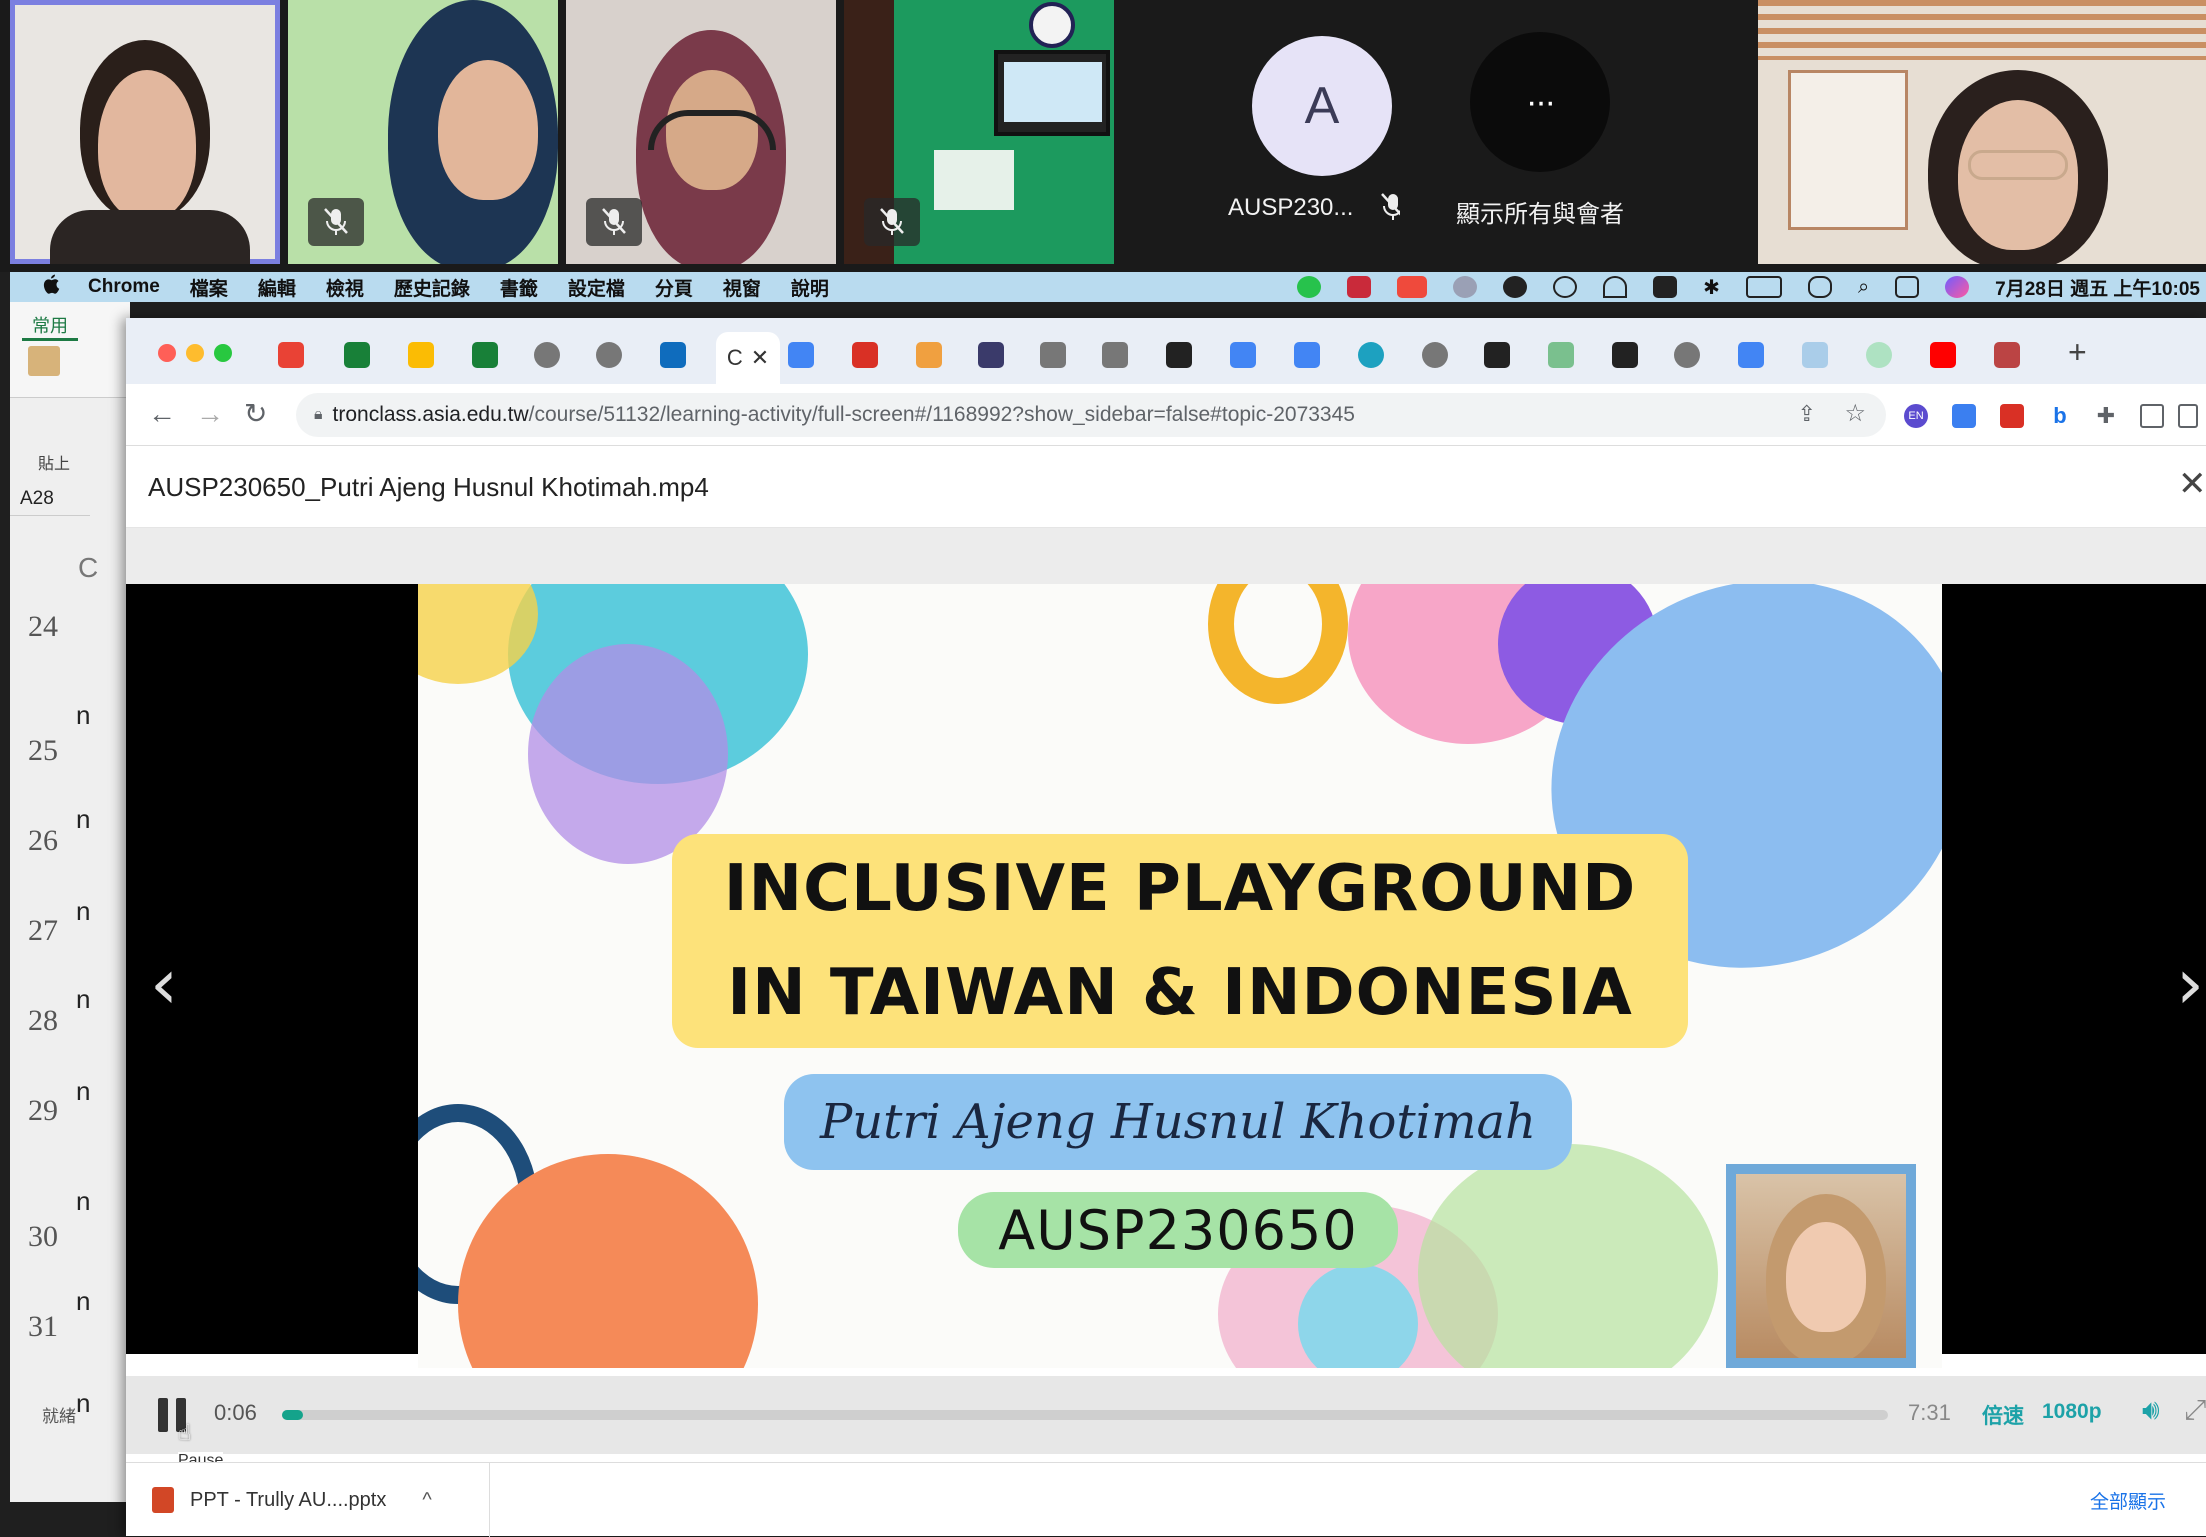 The width and height of the screenshot is (2206, 1537). I want to click on side-panel-icon, so click(2188, 416).